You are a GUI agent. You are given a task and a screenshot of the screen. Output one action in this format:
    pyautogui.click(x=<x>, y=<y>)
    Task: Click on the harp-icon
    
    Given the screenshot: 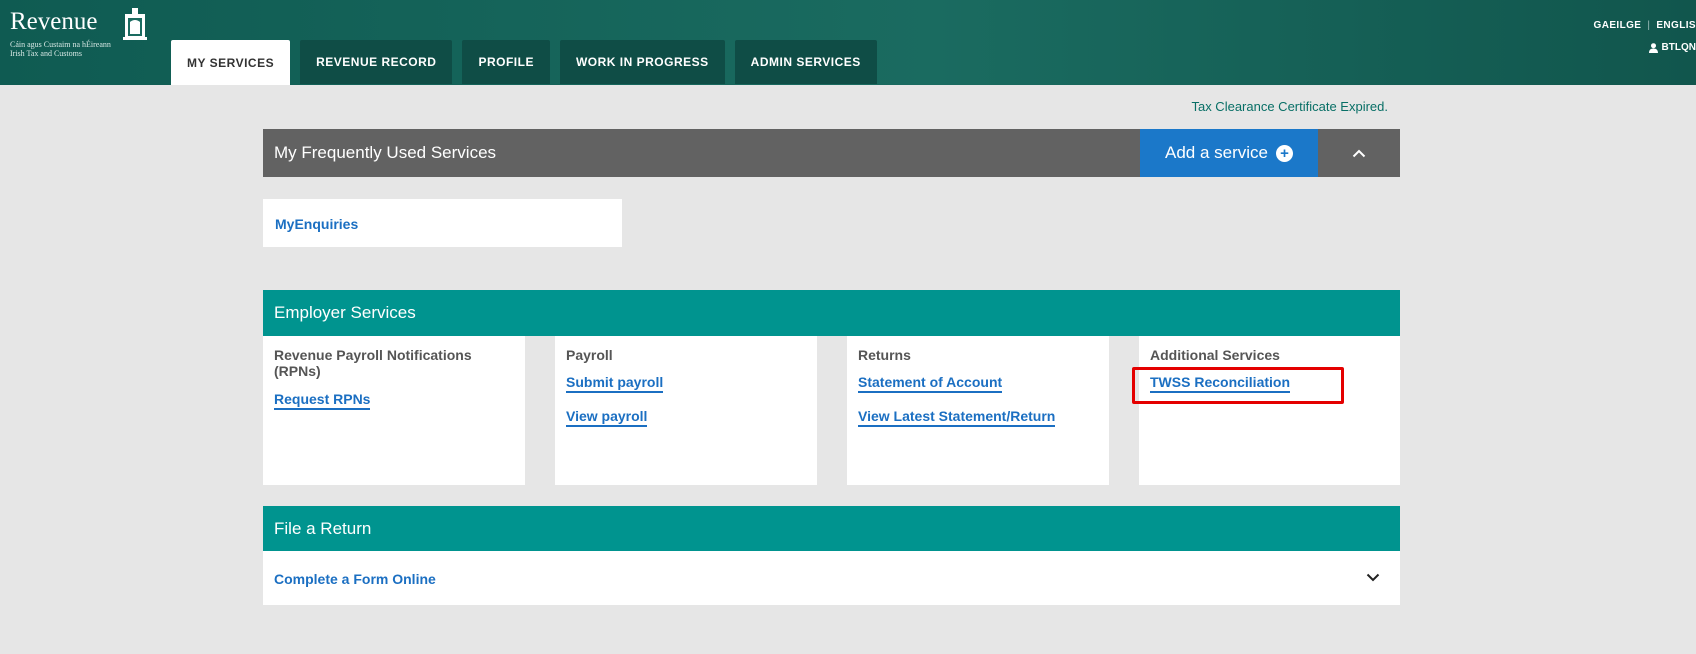 What is the action you would take?
    pyautogui.click(x=135, y=24)
    